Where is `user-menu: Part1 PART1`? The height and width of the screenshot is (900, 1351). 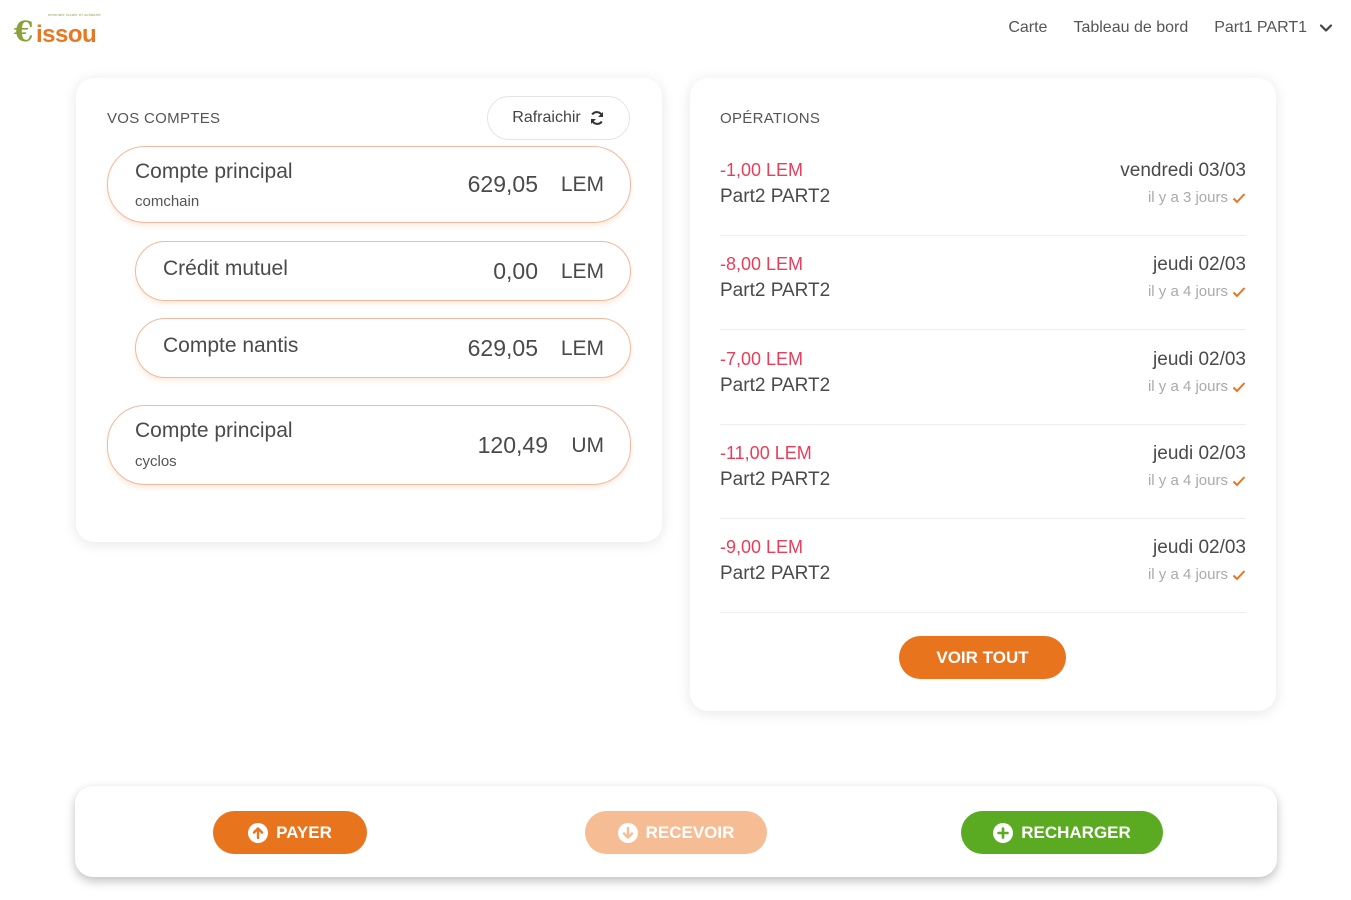
user-menu: Part1 PART1 is located at coordinates (1273, 28).